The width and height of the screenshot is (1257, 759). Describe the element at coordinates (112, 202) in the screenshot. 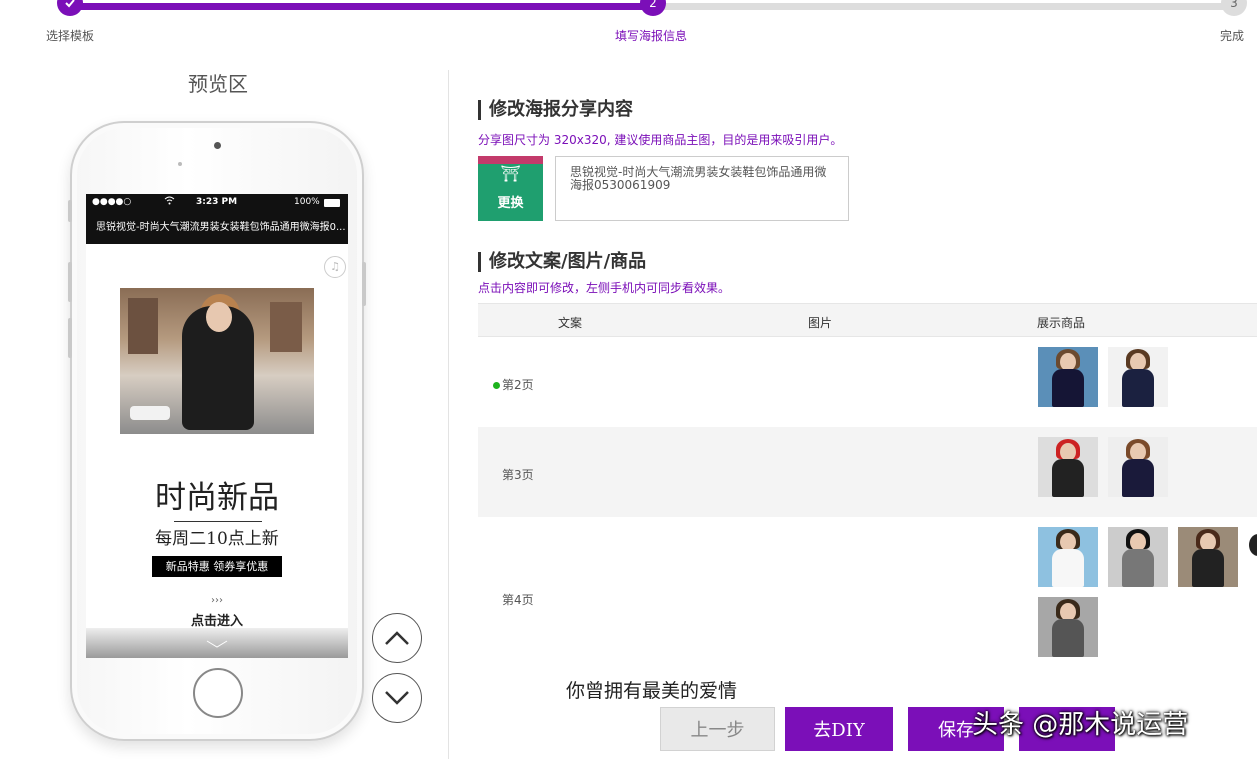

I see `signal-icon: ●●●●○` at that location.